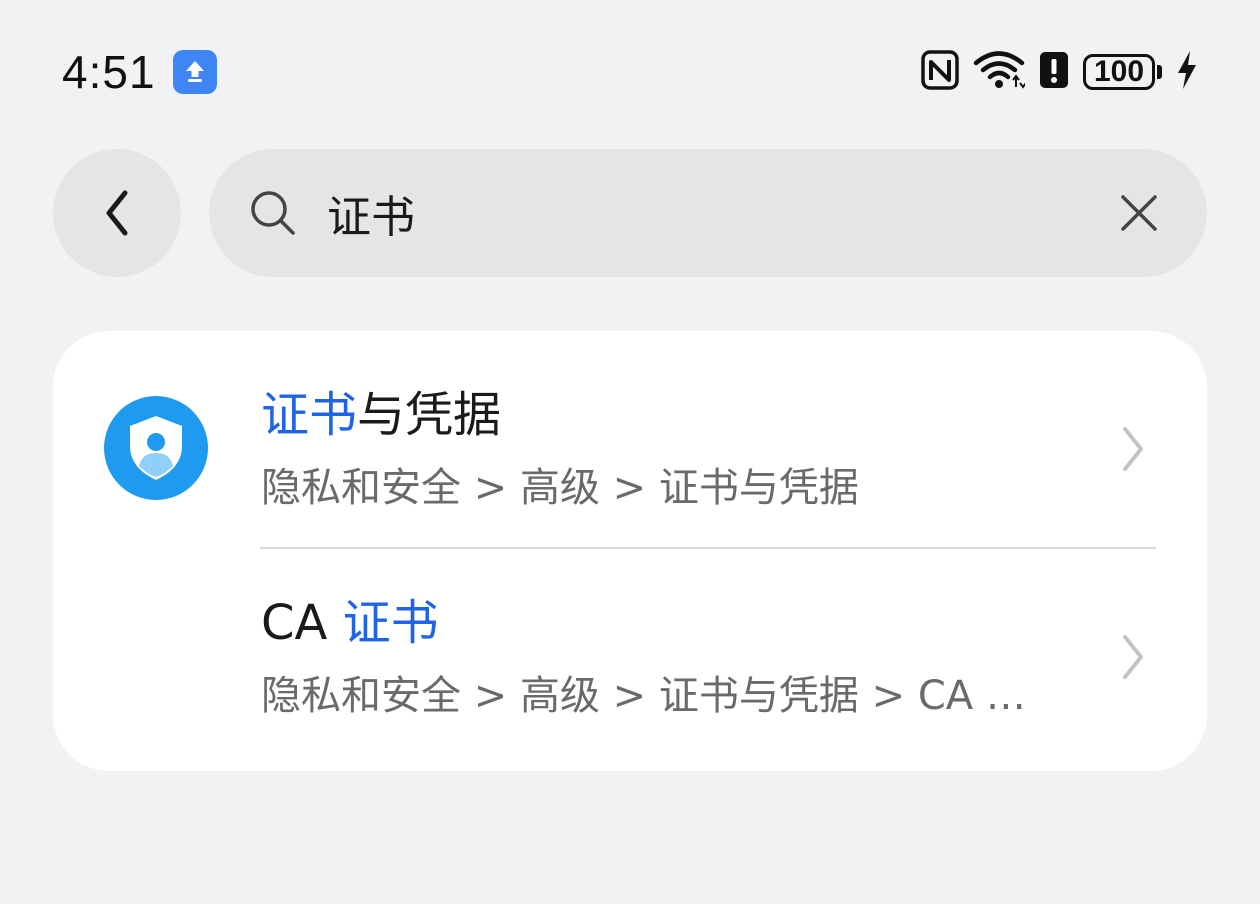 This screenshot has width=1260, height=904. I want to click on search-box, so click(708, 213).